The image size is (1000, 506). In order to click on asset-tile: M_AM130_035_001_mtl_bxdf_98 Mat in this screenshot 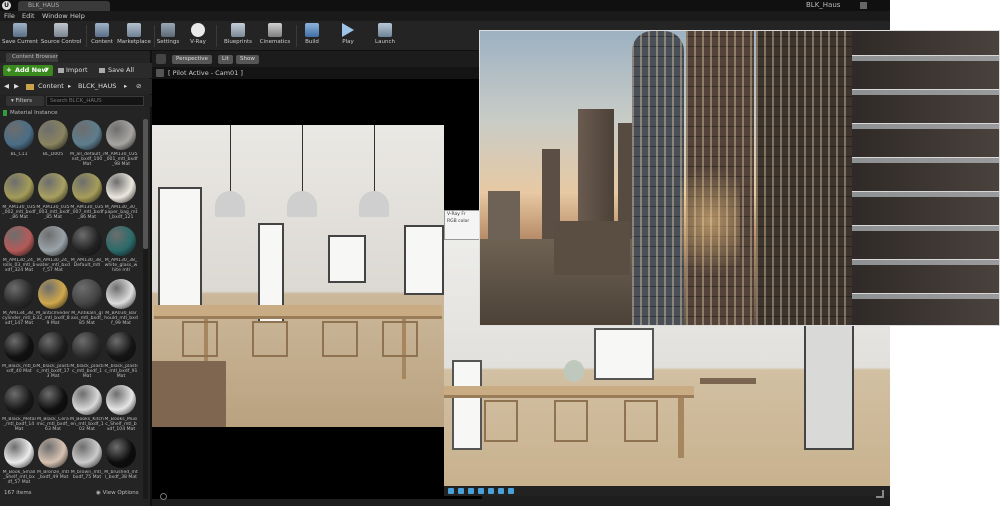, I will do `click(121, 145)`.